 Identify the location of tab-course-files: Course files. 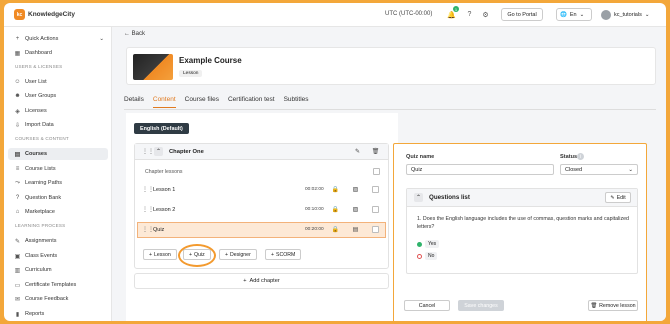
(202, 102).